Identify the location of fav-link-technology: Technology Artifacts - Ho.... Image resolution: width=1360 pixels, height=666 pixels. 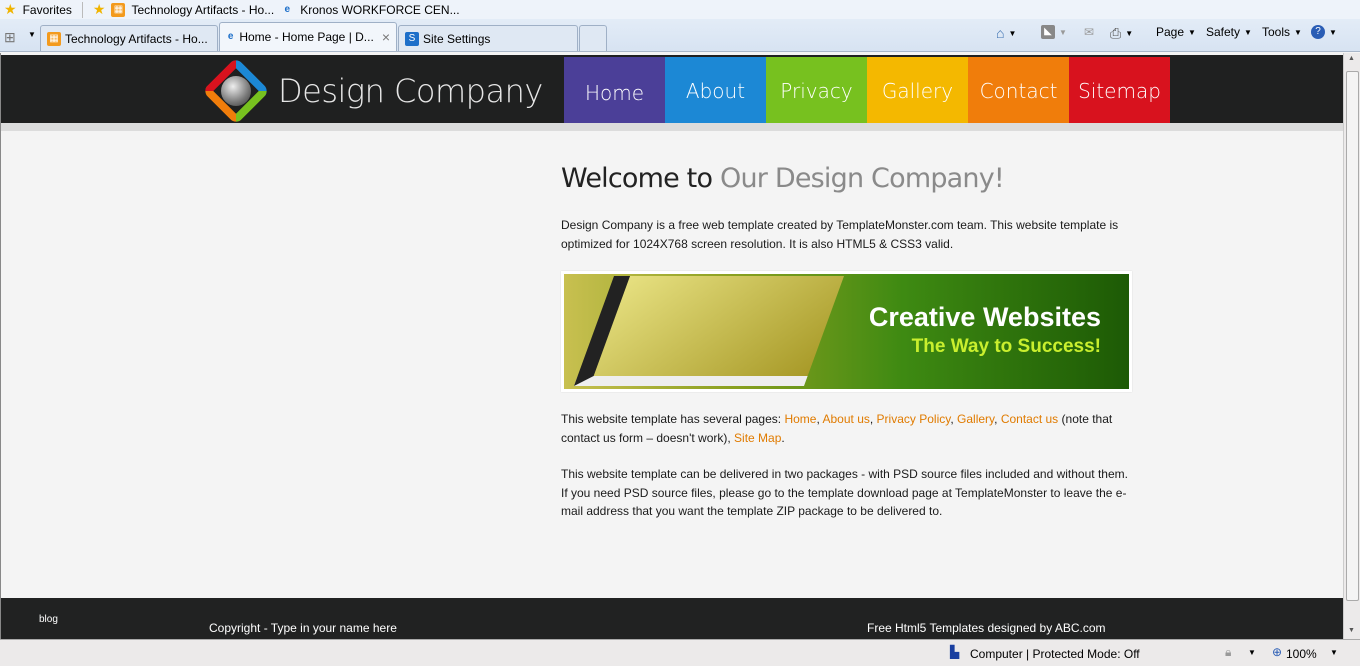
(202, 10).